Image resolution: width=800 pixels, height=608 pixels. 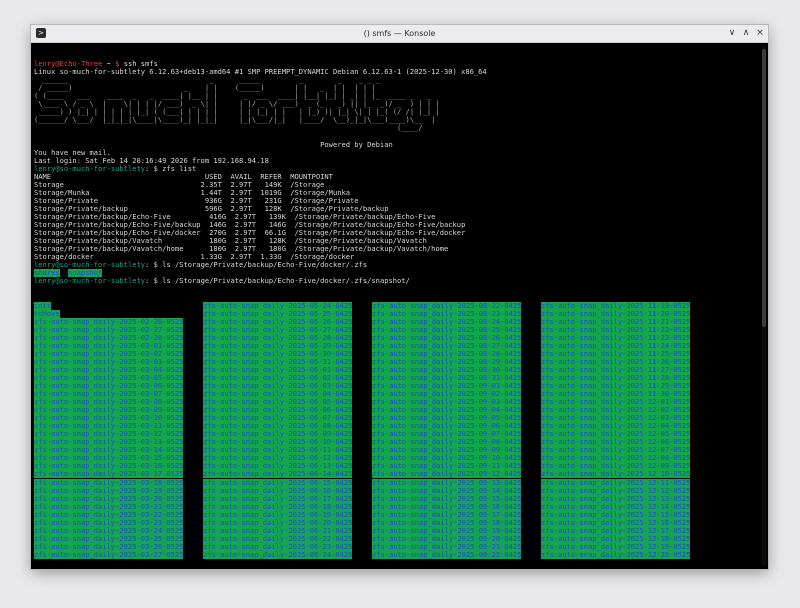 I want to click on terminal-line: You have new mail., so click(x=395, y=153).